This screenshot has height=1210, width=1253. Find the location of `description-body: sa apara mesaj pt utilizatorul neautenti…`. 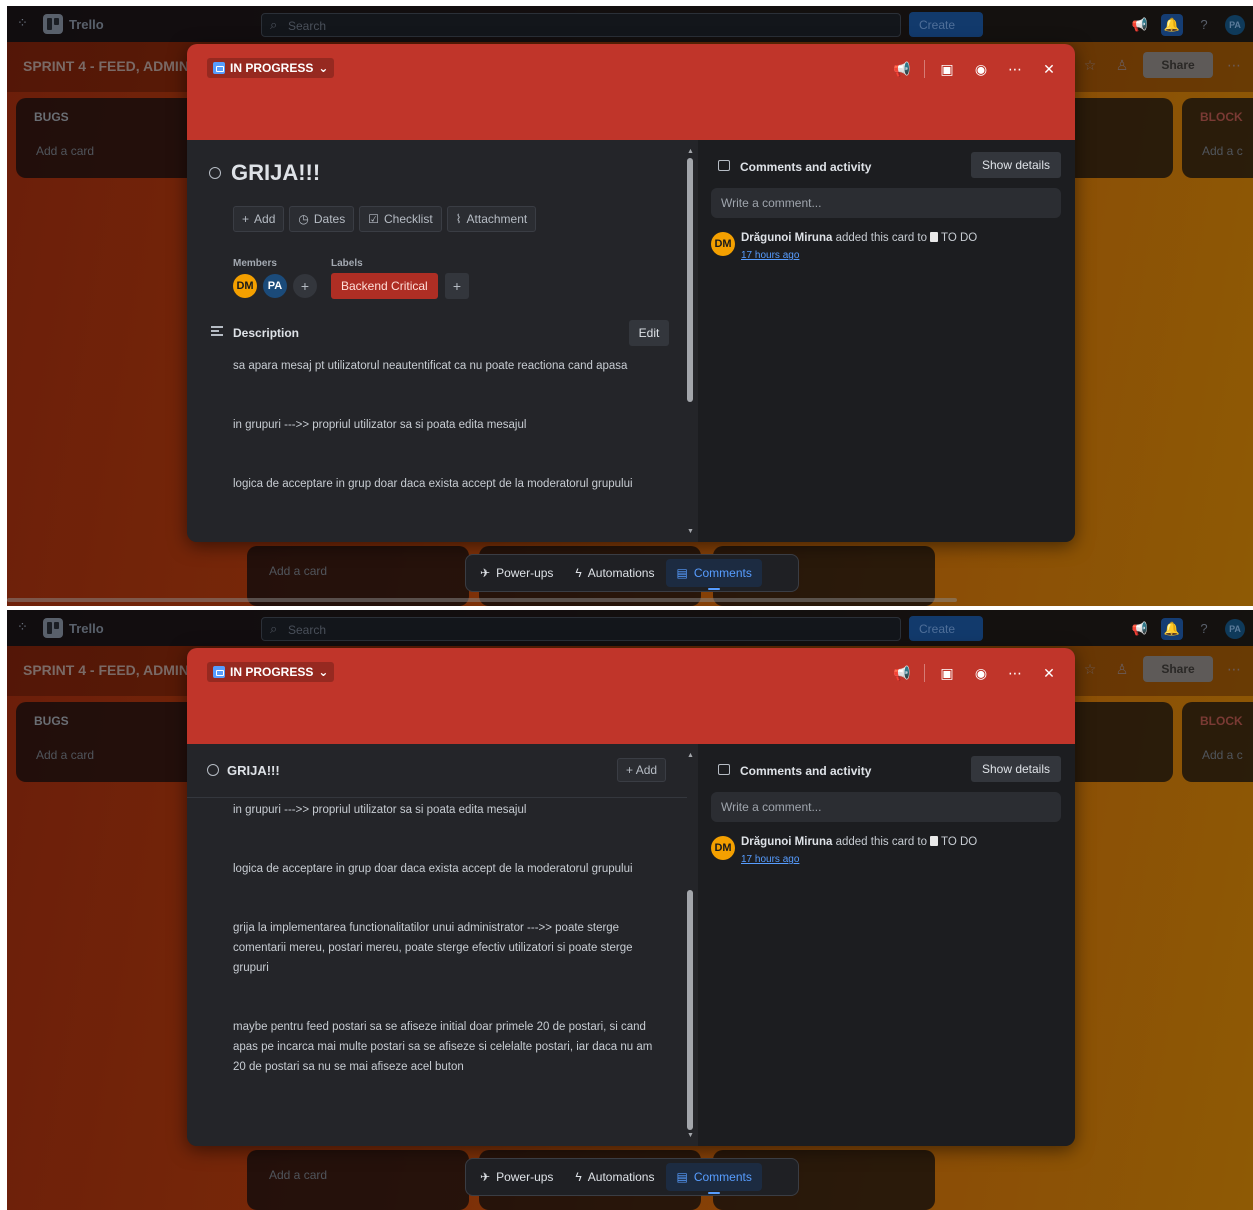

description-body: sa apara mesaj pt utilizatorul neautenti… is located at coordinates (448, 444).